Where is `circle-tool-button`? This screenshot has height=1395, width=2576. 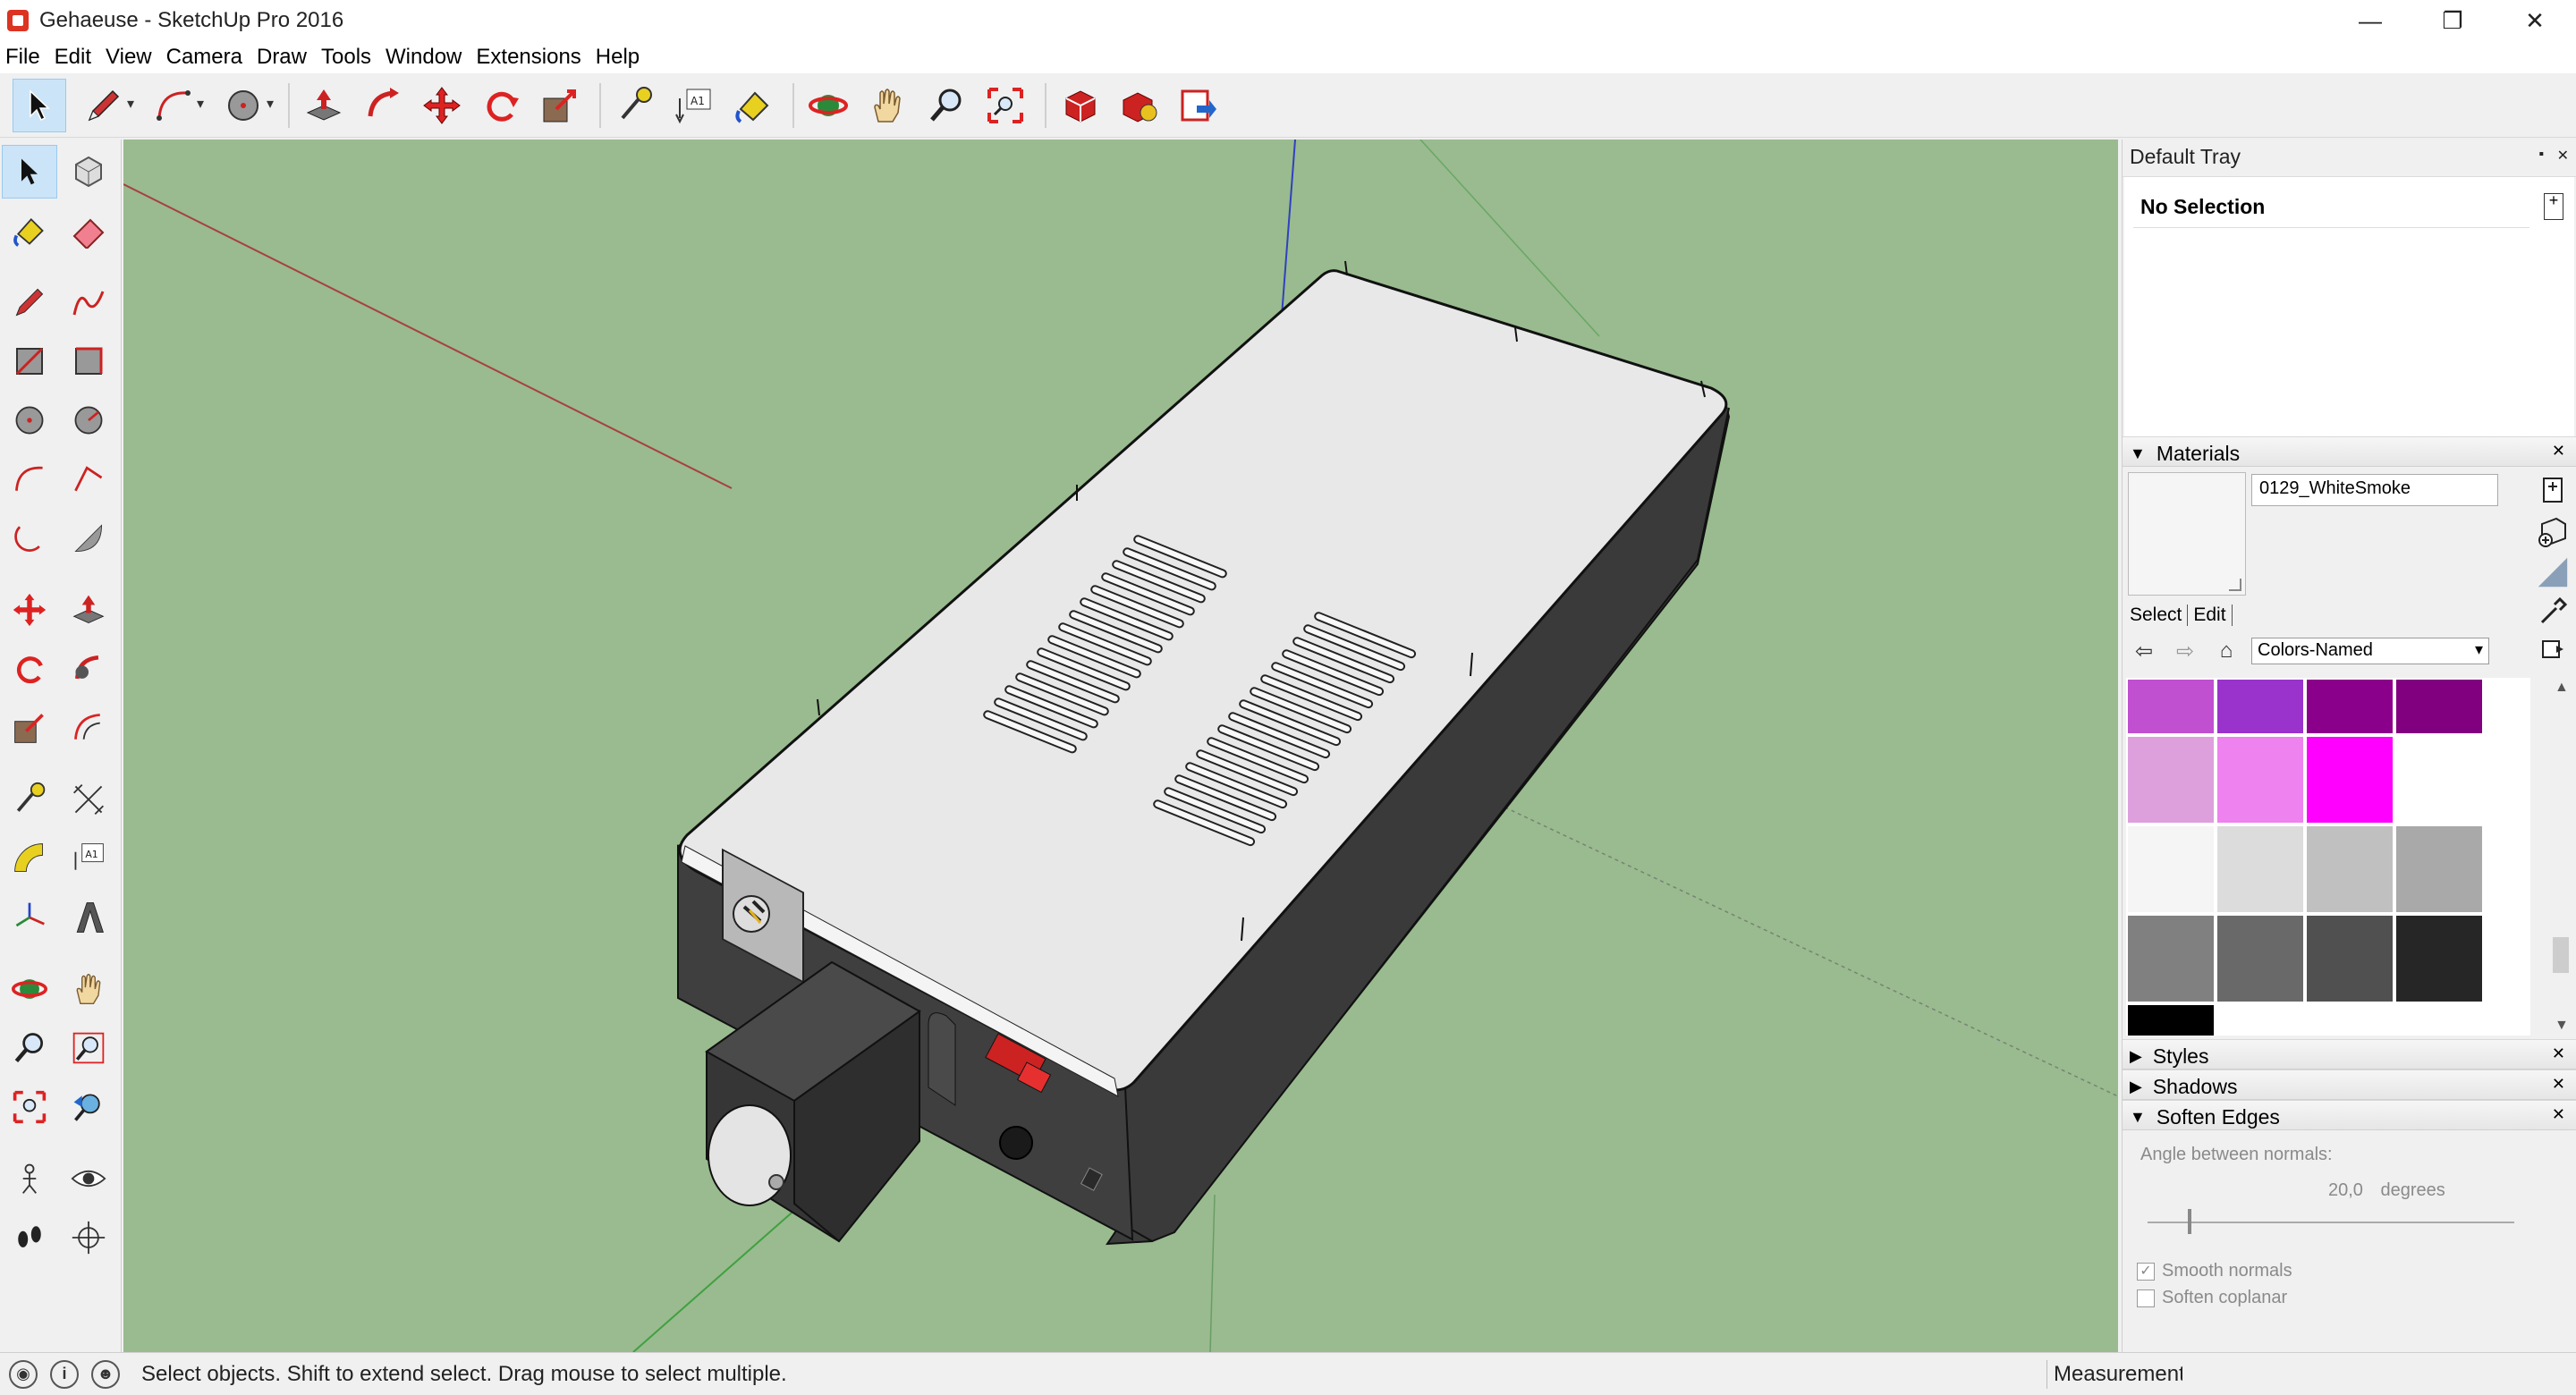 circle-tool-button is located at coordinates (243, 105).